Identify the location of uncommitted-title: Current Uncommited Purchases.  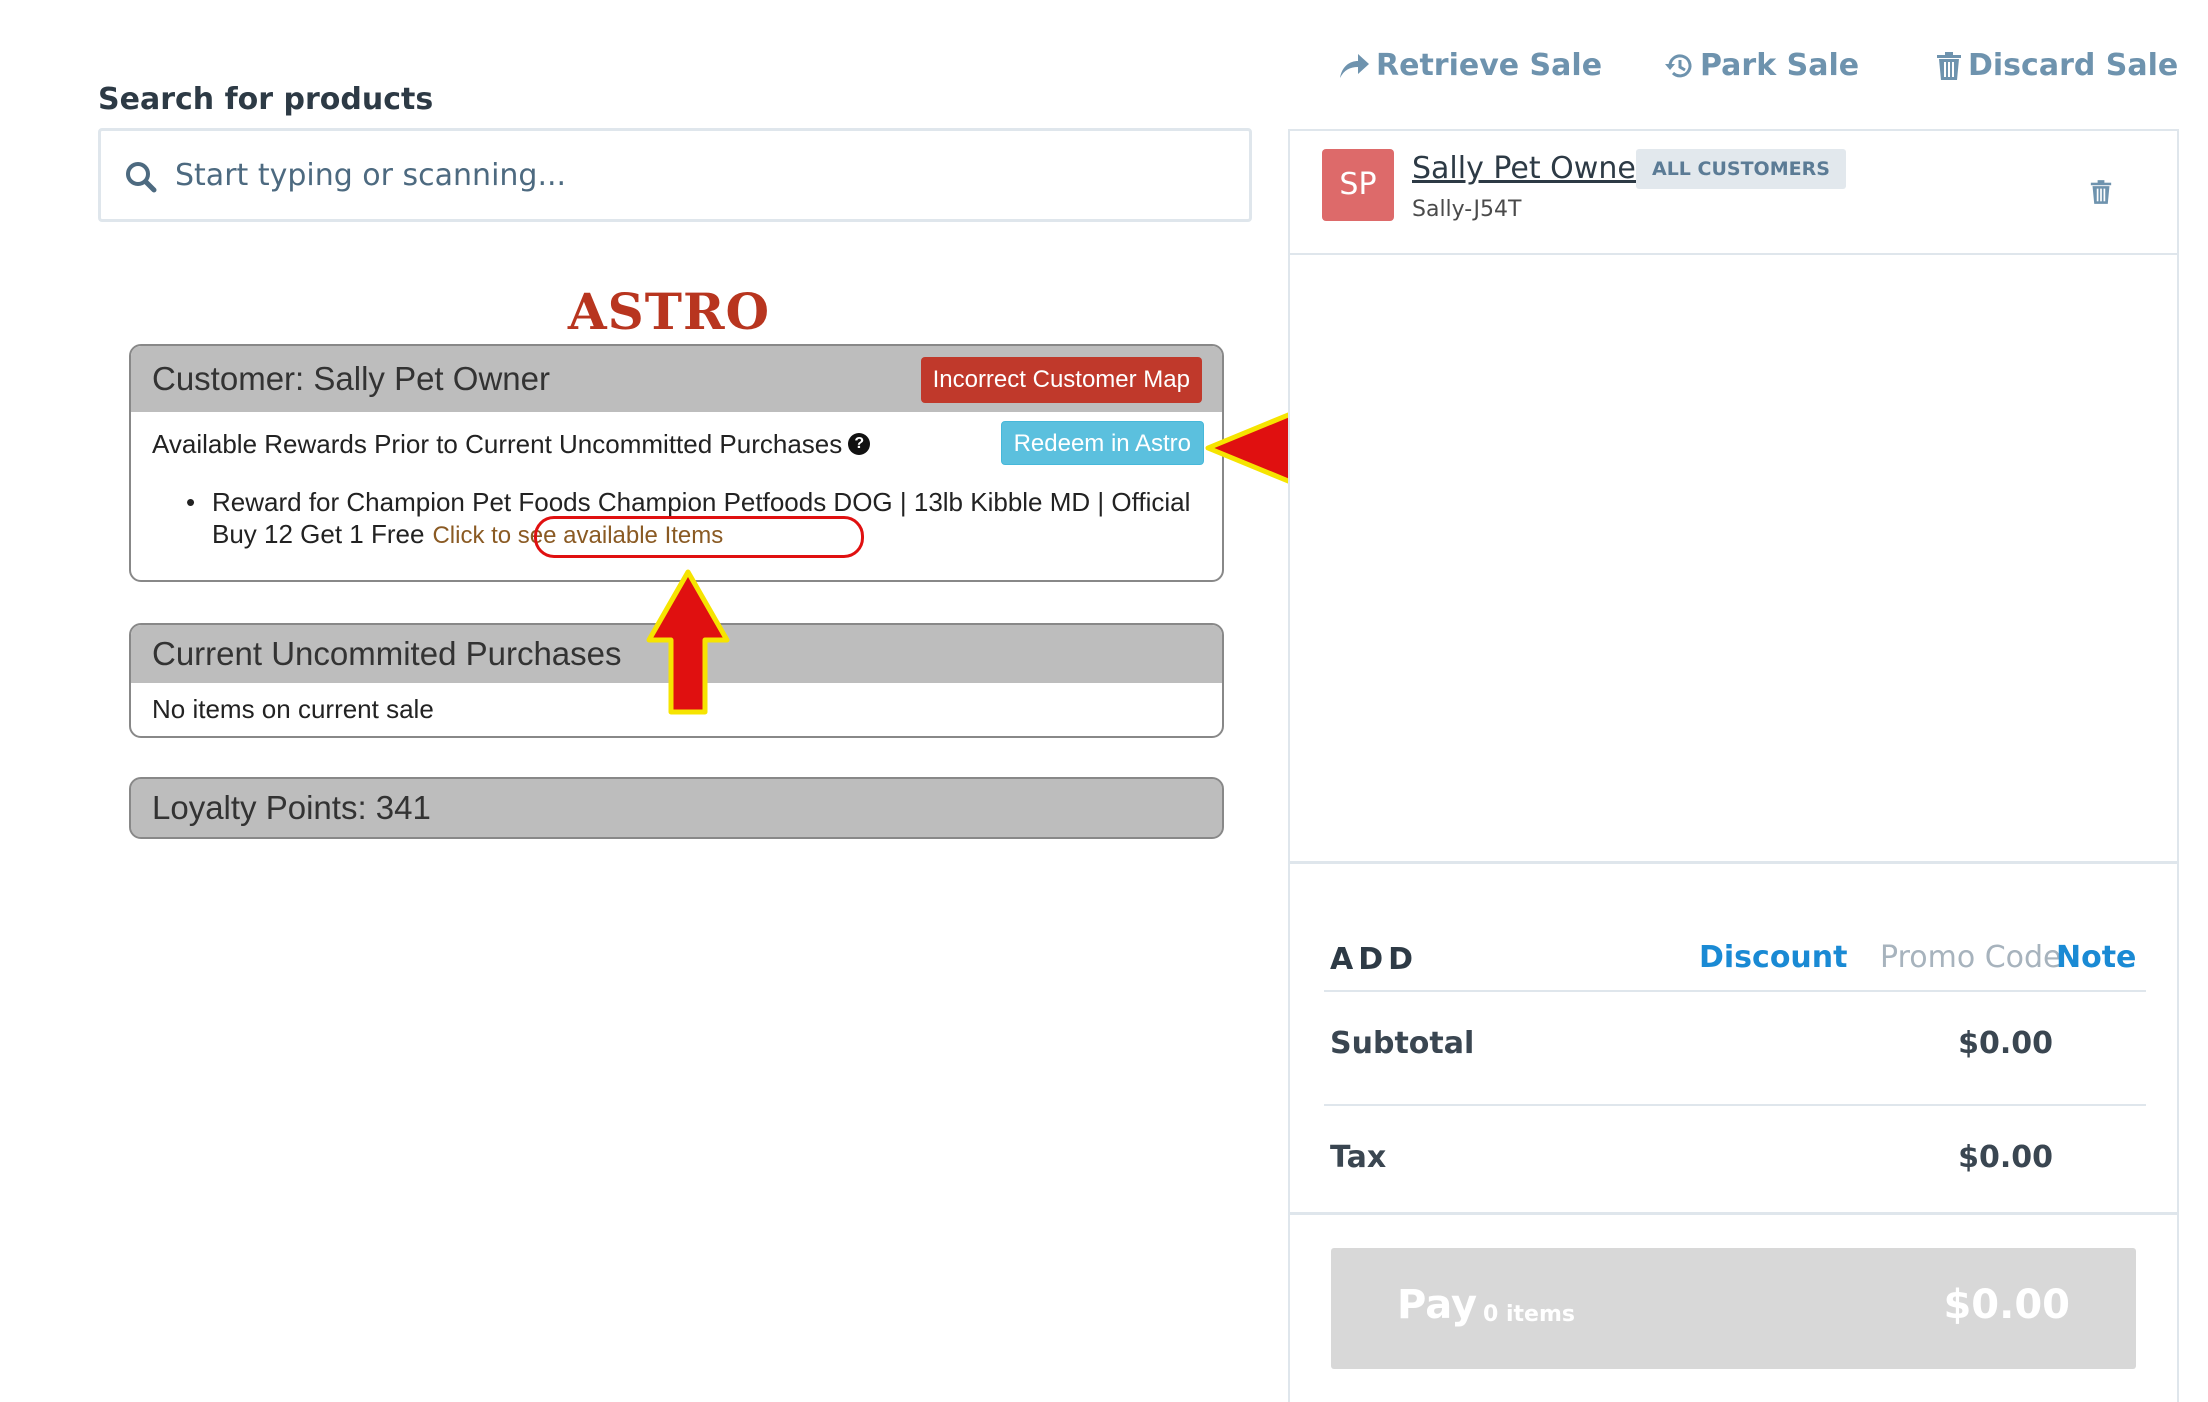
(387, 653).